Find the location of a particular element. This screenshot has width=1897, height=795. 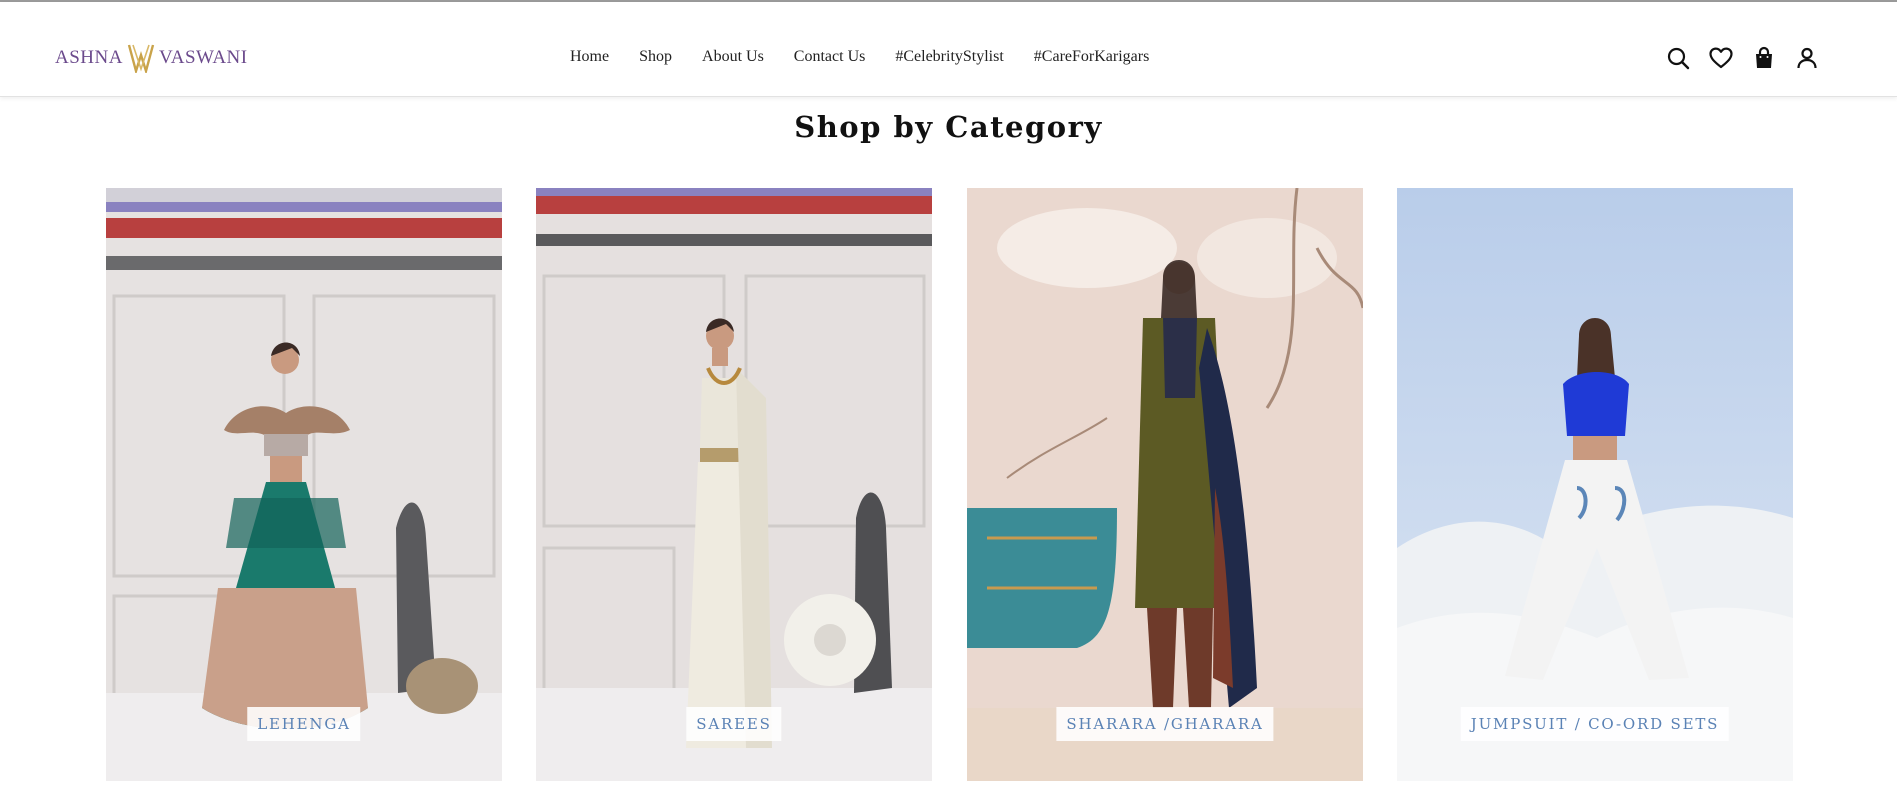

brand-logo: ASHNA VASWANI is located at coordinates (151, 58).